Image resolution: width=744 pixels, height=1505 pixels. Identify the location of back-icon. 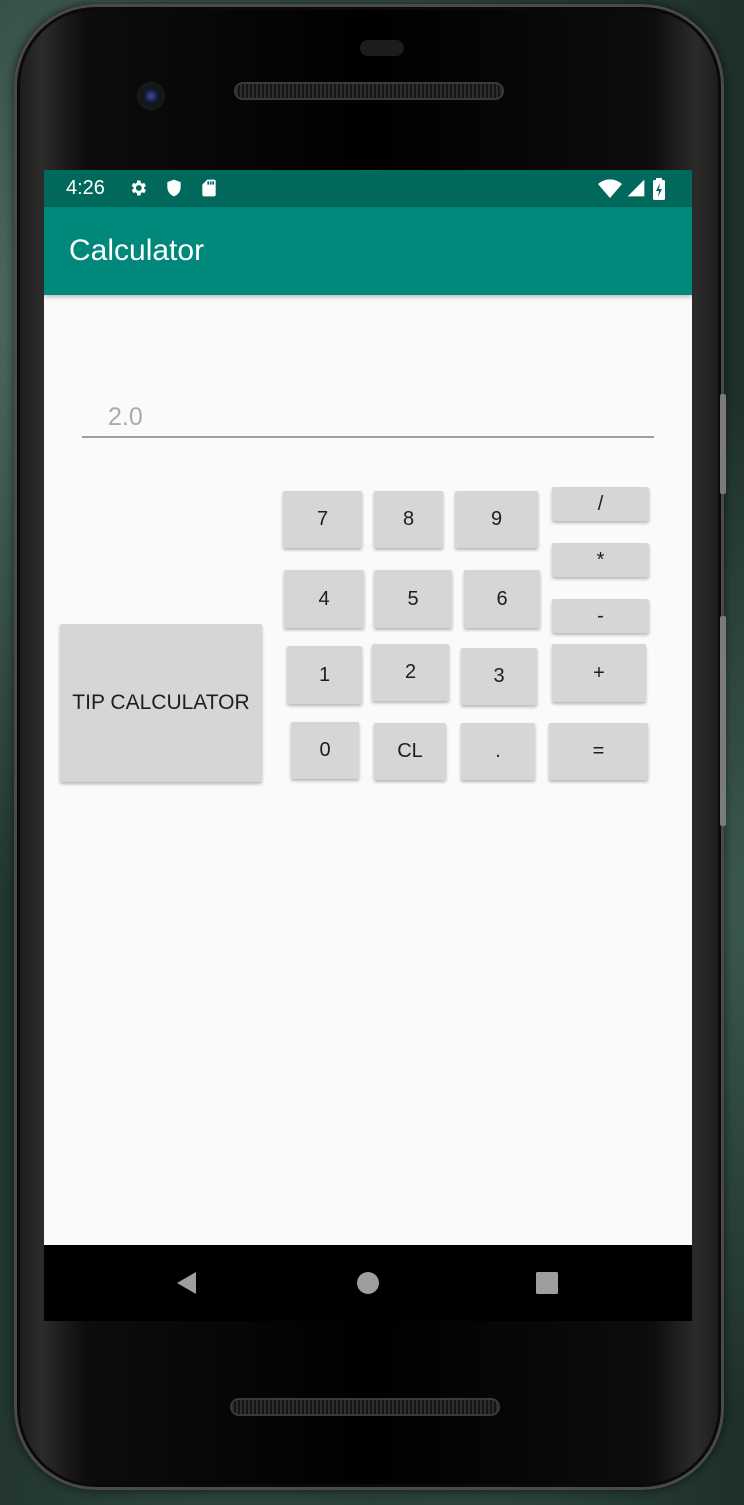
(187, 1283).